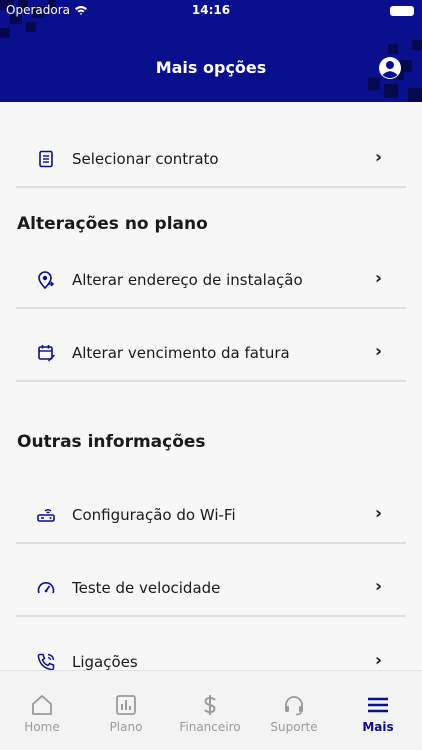  Describe the element at coordinates (378, 727) in the screenshot. I see `tab-more-label: Mais` at that location.